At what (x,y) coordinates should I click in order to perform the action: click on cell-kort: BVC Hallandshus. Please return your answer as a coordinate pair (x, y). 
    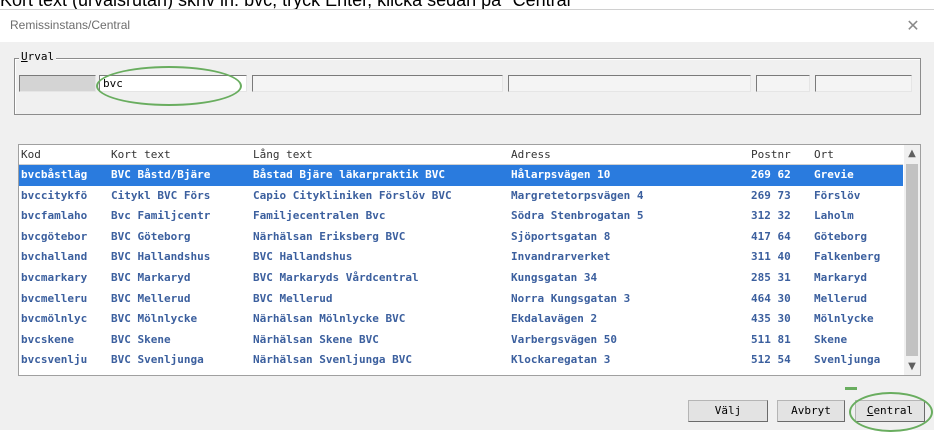
    Looking at the image, I should click on (161, 257).